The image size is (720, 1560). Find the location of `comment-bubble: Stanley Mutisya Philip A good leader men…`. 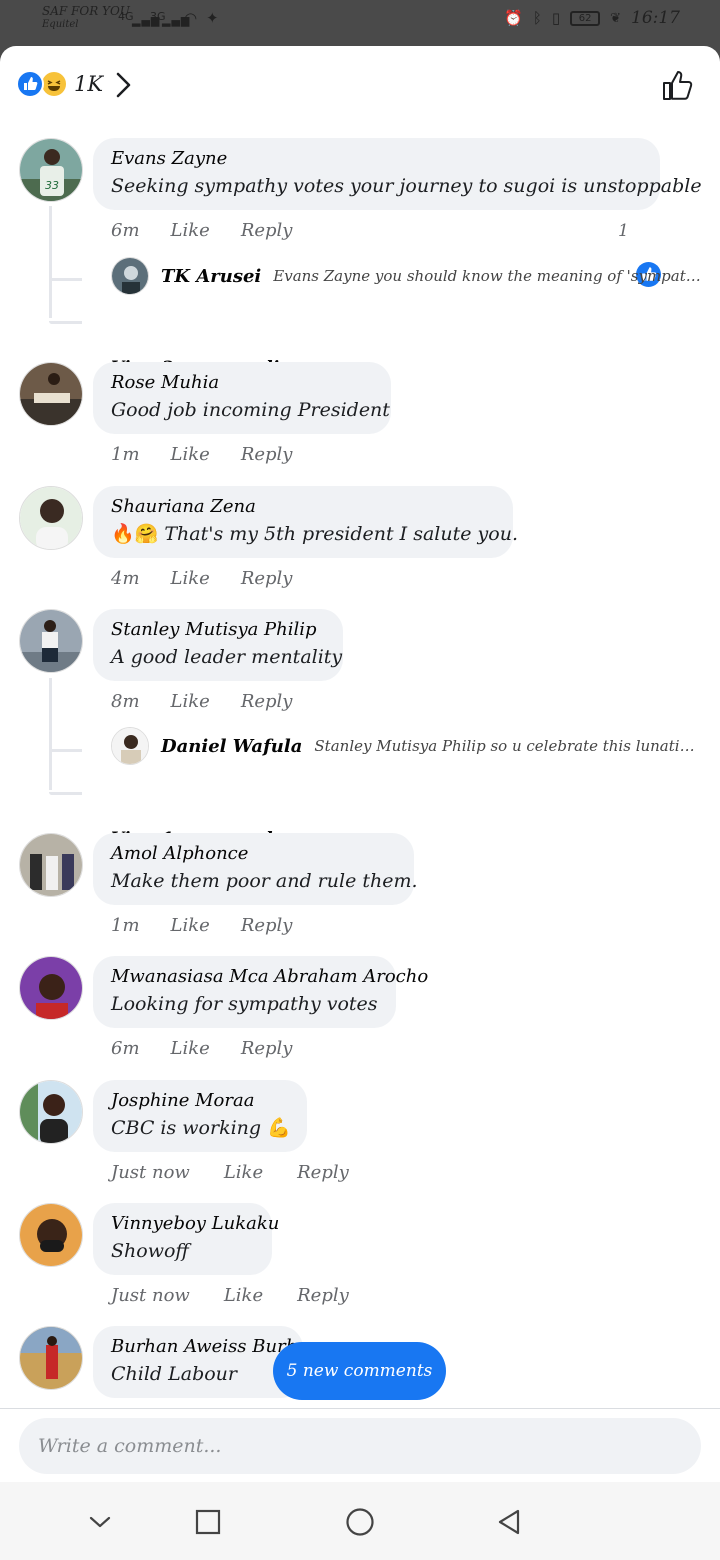

comment-bubble: Stanley Mutisya Philip A good leader men… is located at coordinates (218, 645).